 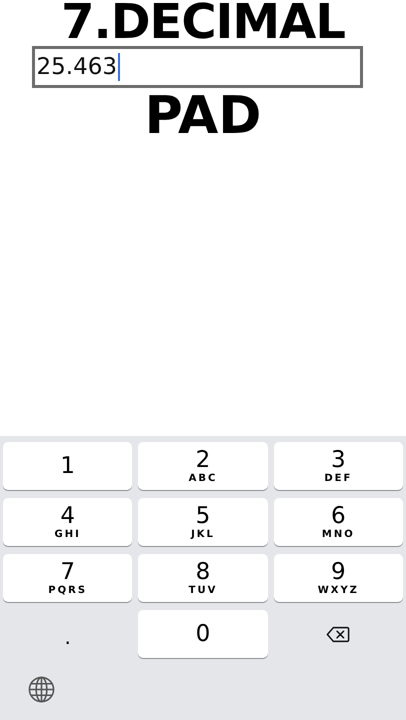 I want to click on caption-text: PAD, so click(x=203, y=116).